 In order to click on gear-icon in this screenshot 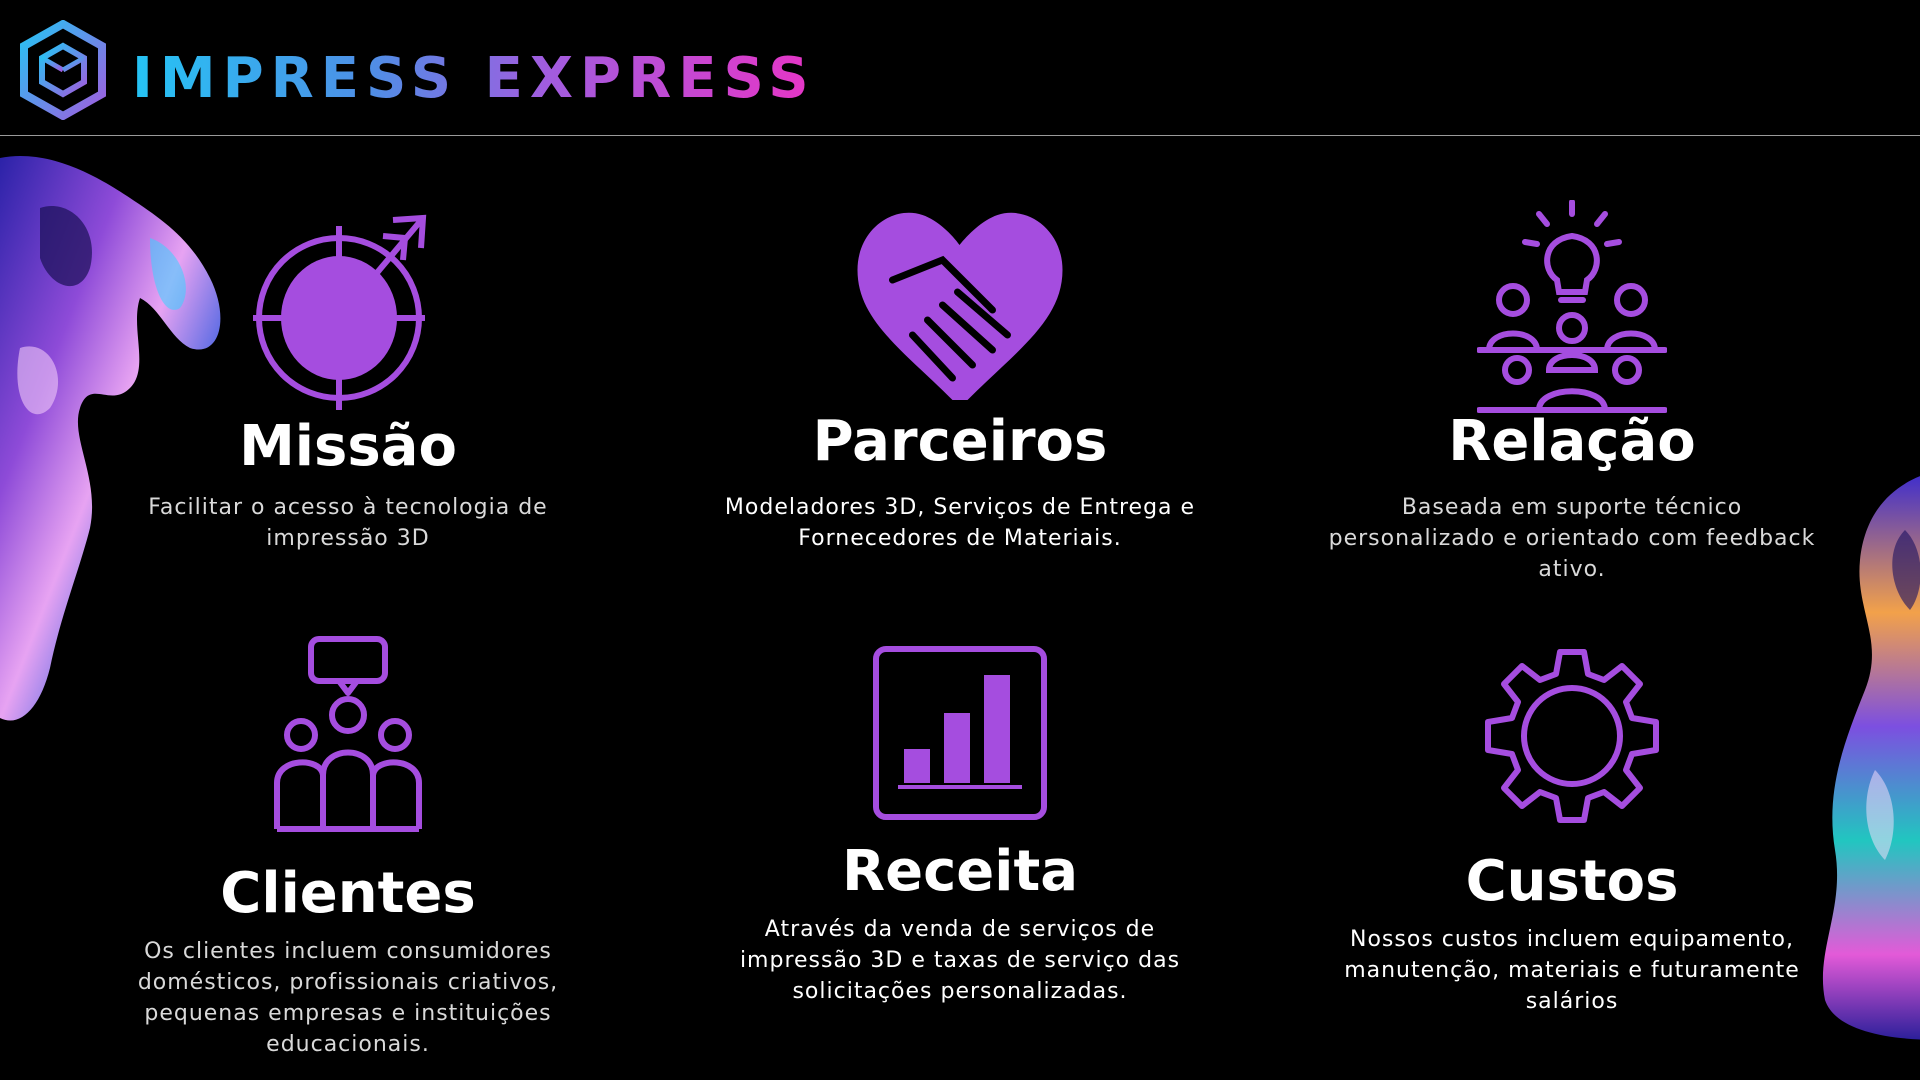, I will do `click(1572, 736)`.